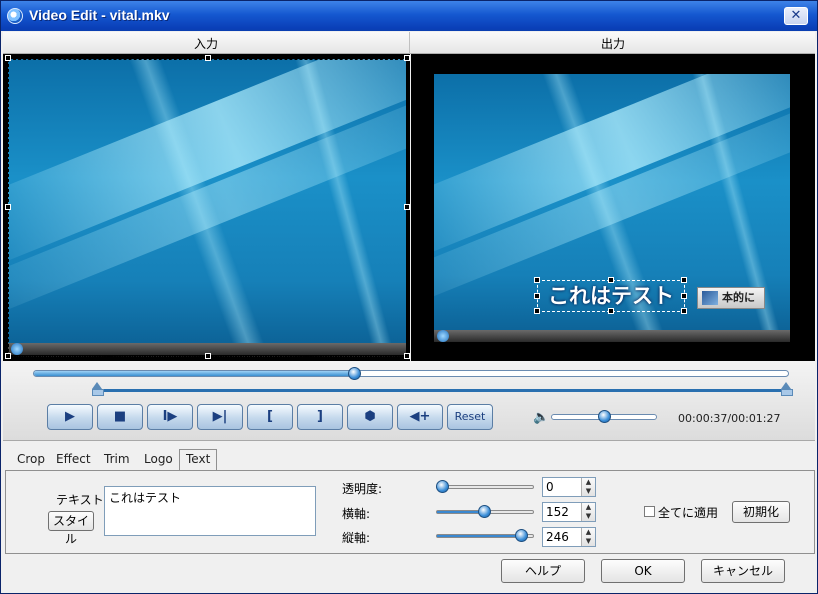 The height and width of the screenshot is (594, 818). What do you see at coordinates (70, 417) in the screenshot?
I see `play-button: ▶` at bounding box center [70, 417].